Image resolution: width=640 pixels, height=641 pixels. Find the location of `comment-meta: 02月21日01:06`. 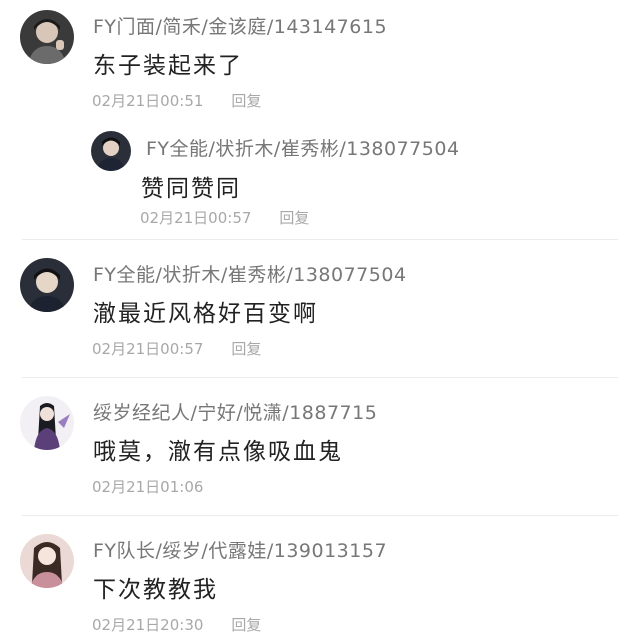

comment-meta: 02月21日01:06 is located at coordinates (147, 486).